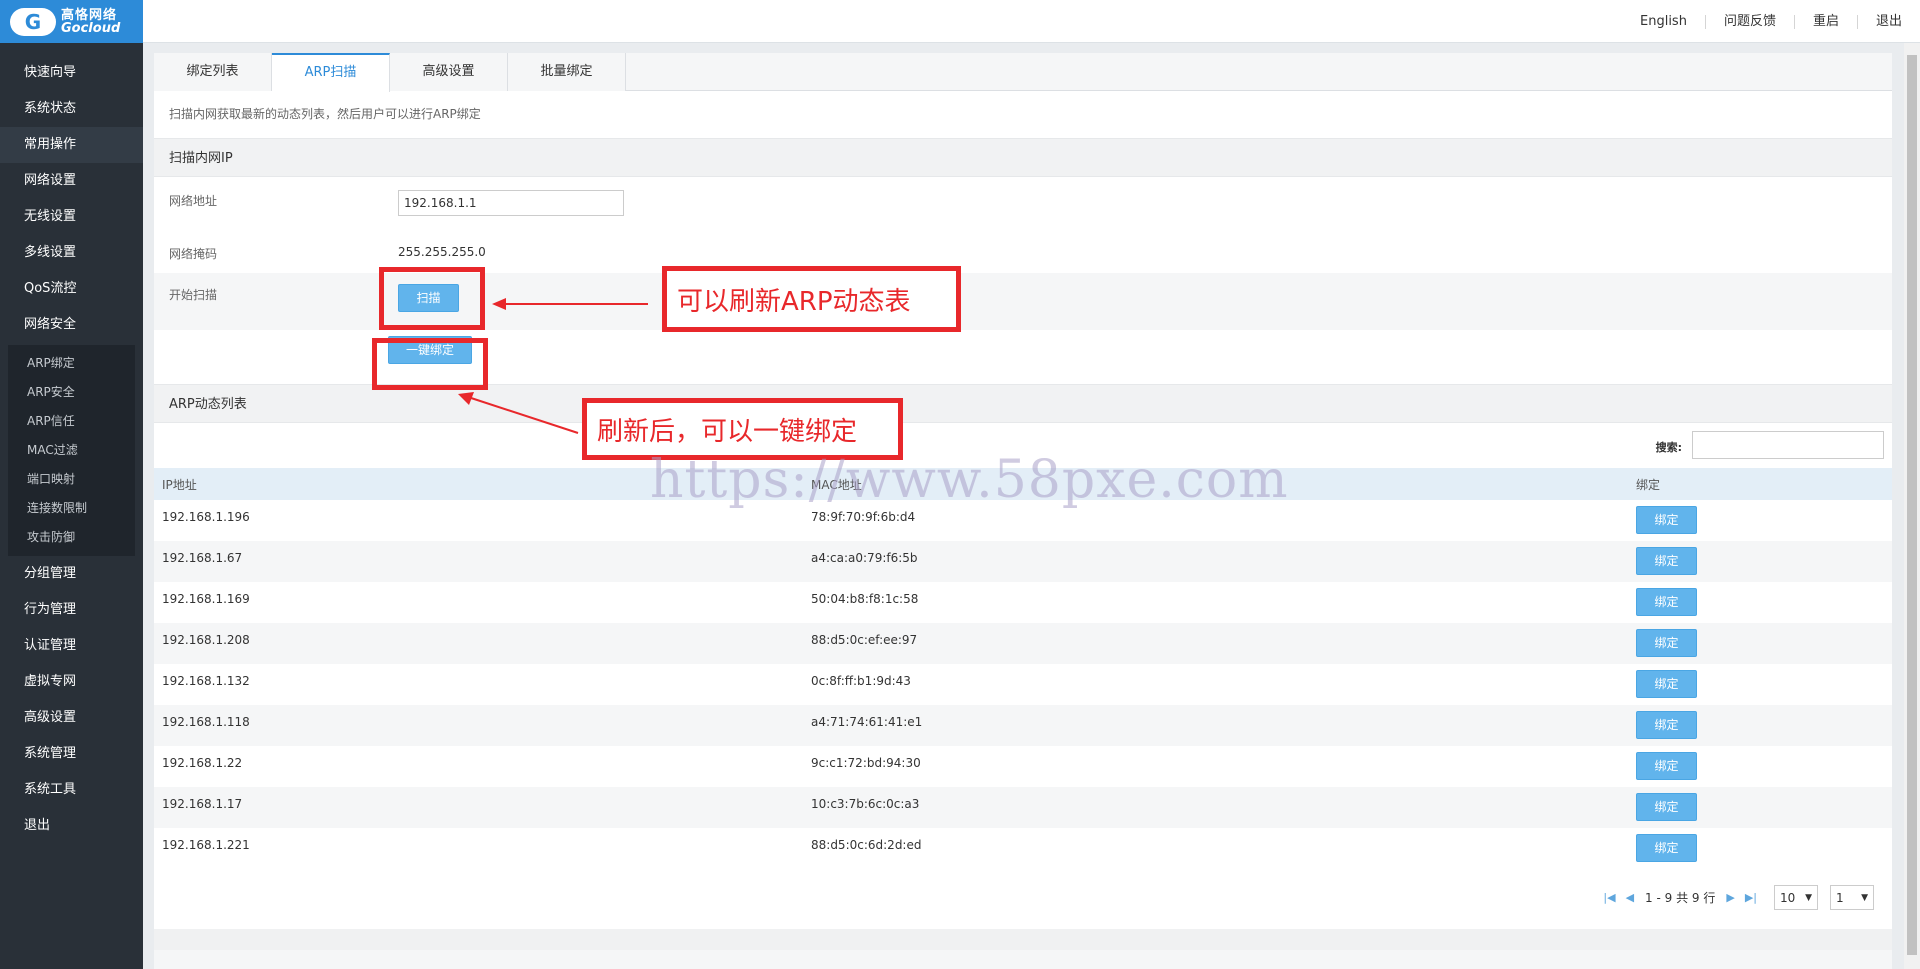 Image resolution: width=1920 pixels, height=969 pixels. I want to click on bind-arrow, so click(523, 415).